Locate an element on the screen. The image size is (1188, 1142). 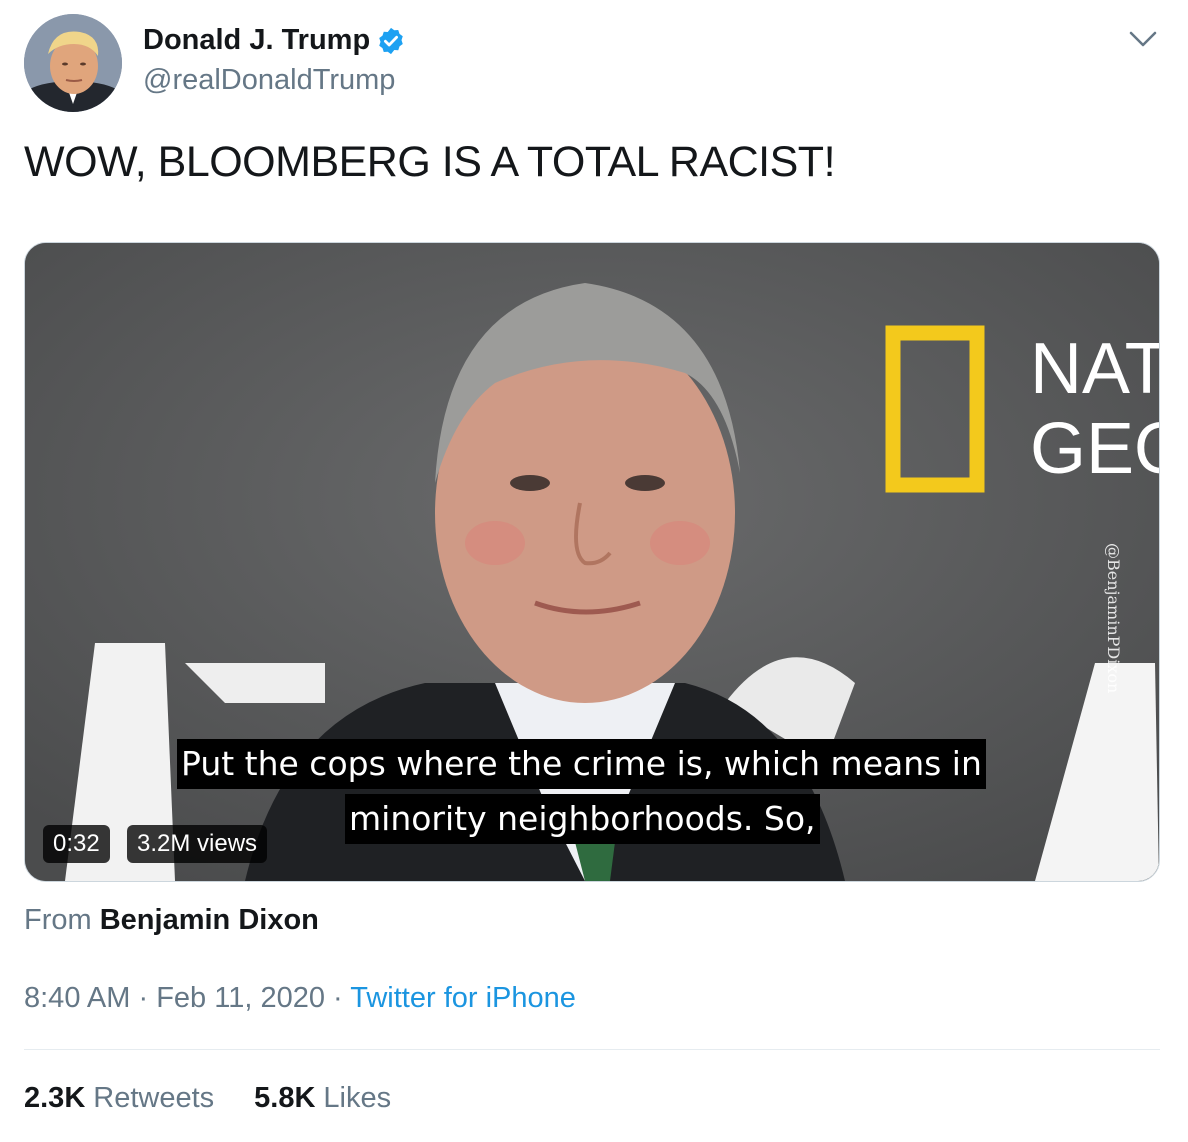
display-name-text: Donald J. Trump is located at coordinates (257, 40).